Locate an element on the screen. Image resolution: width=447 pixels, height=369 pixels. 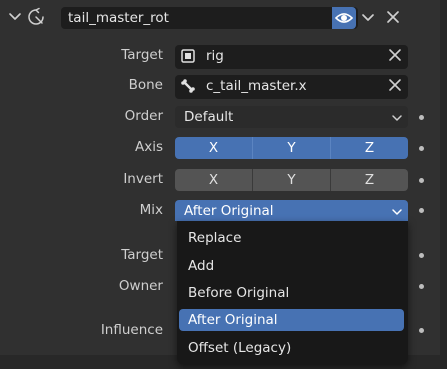
scrollbar-region is located at coordinates (443, 184).